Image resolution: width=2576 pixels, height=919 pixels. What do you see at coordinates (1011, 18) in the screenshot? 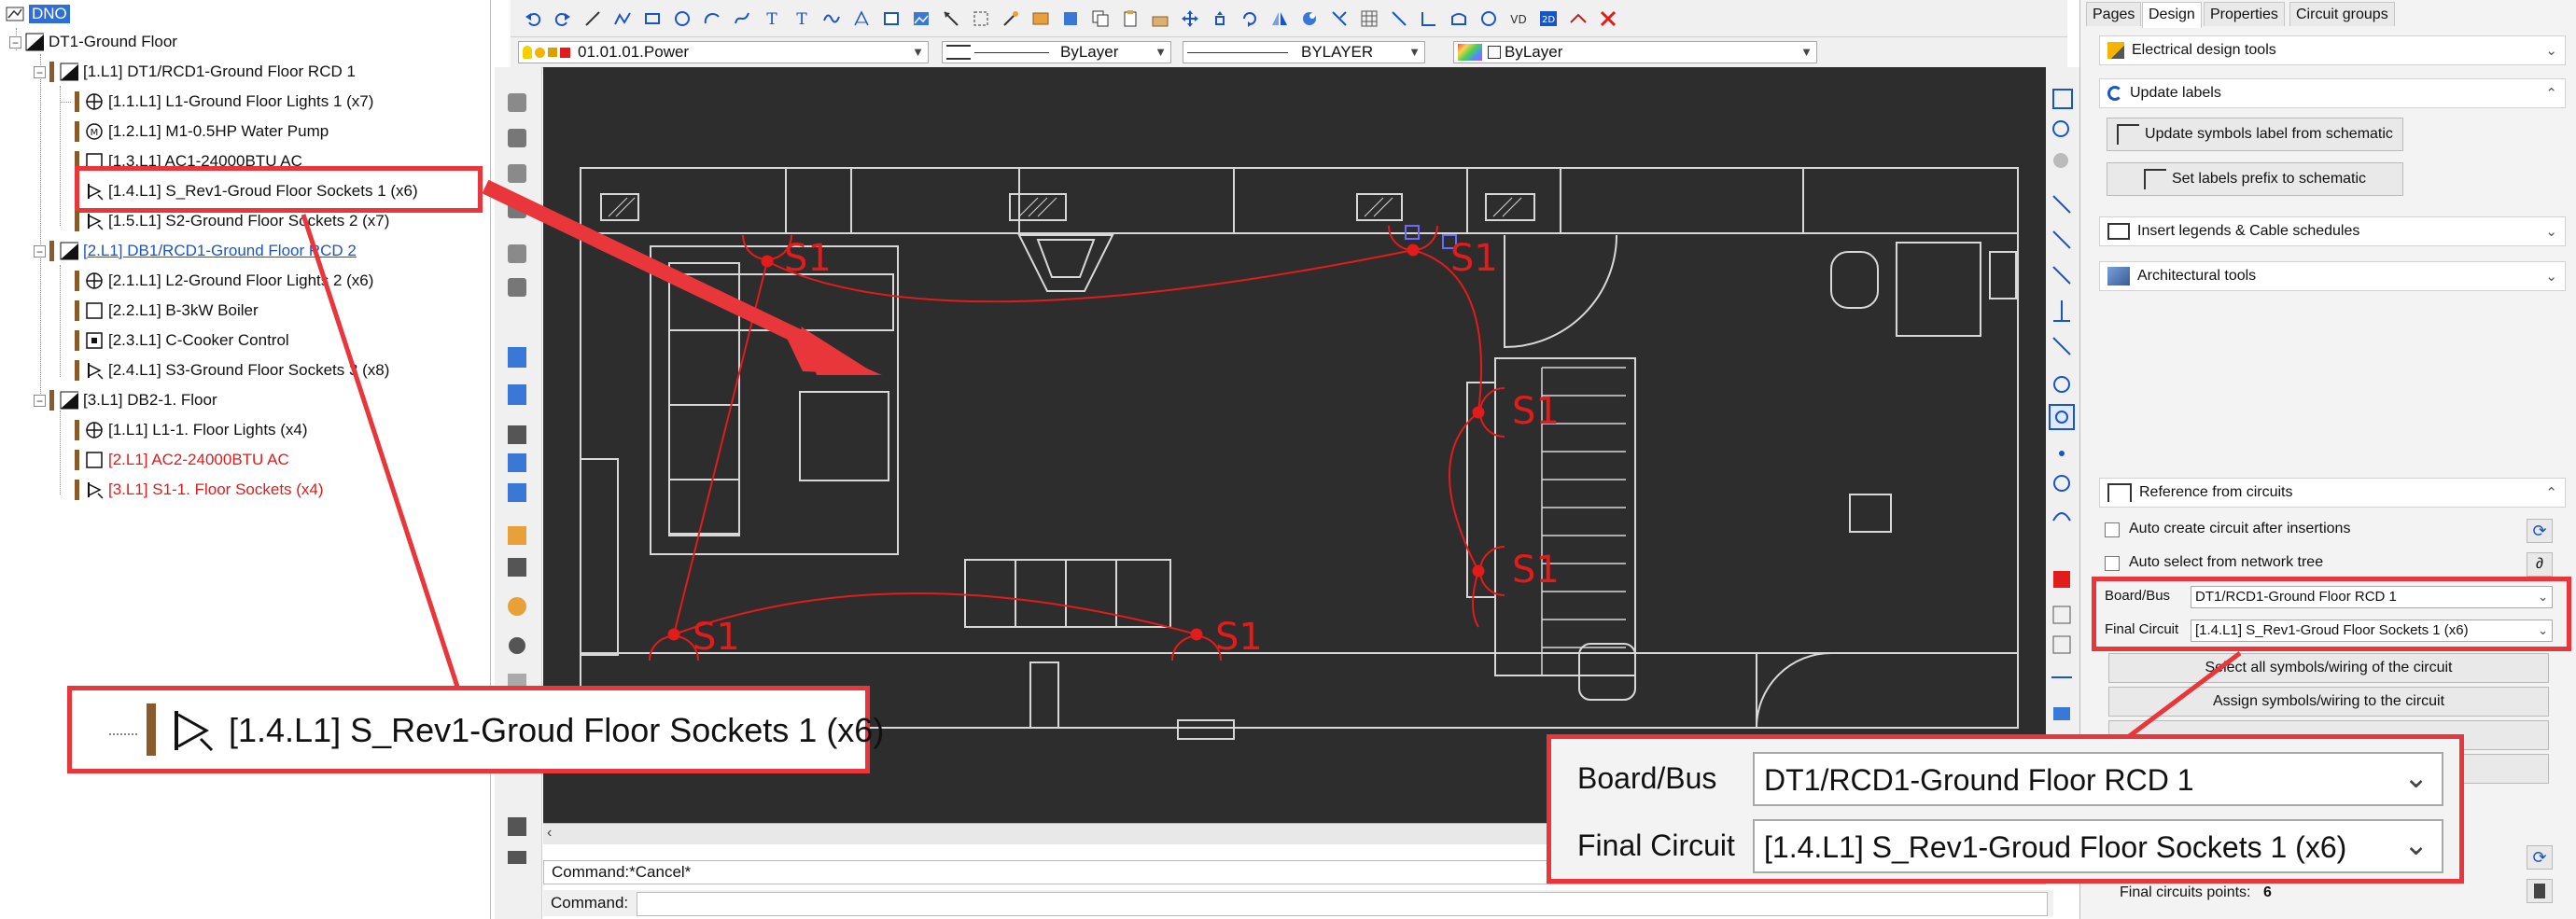
I see `magic-select-icon` at bounding box center [1011, 18].